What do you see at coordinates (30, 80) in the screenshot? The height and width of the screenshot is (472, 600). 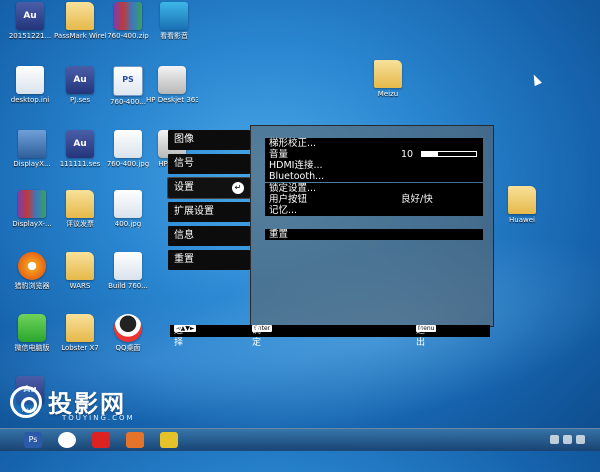 I see `settings-file-icon` at bounding box center [30, 80].